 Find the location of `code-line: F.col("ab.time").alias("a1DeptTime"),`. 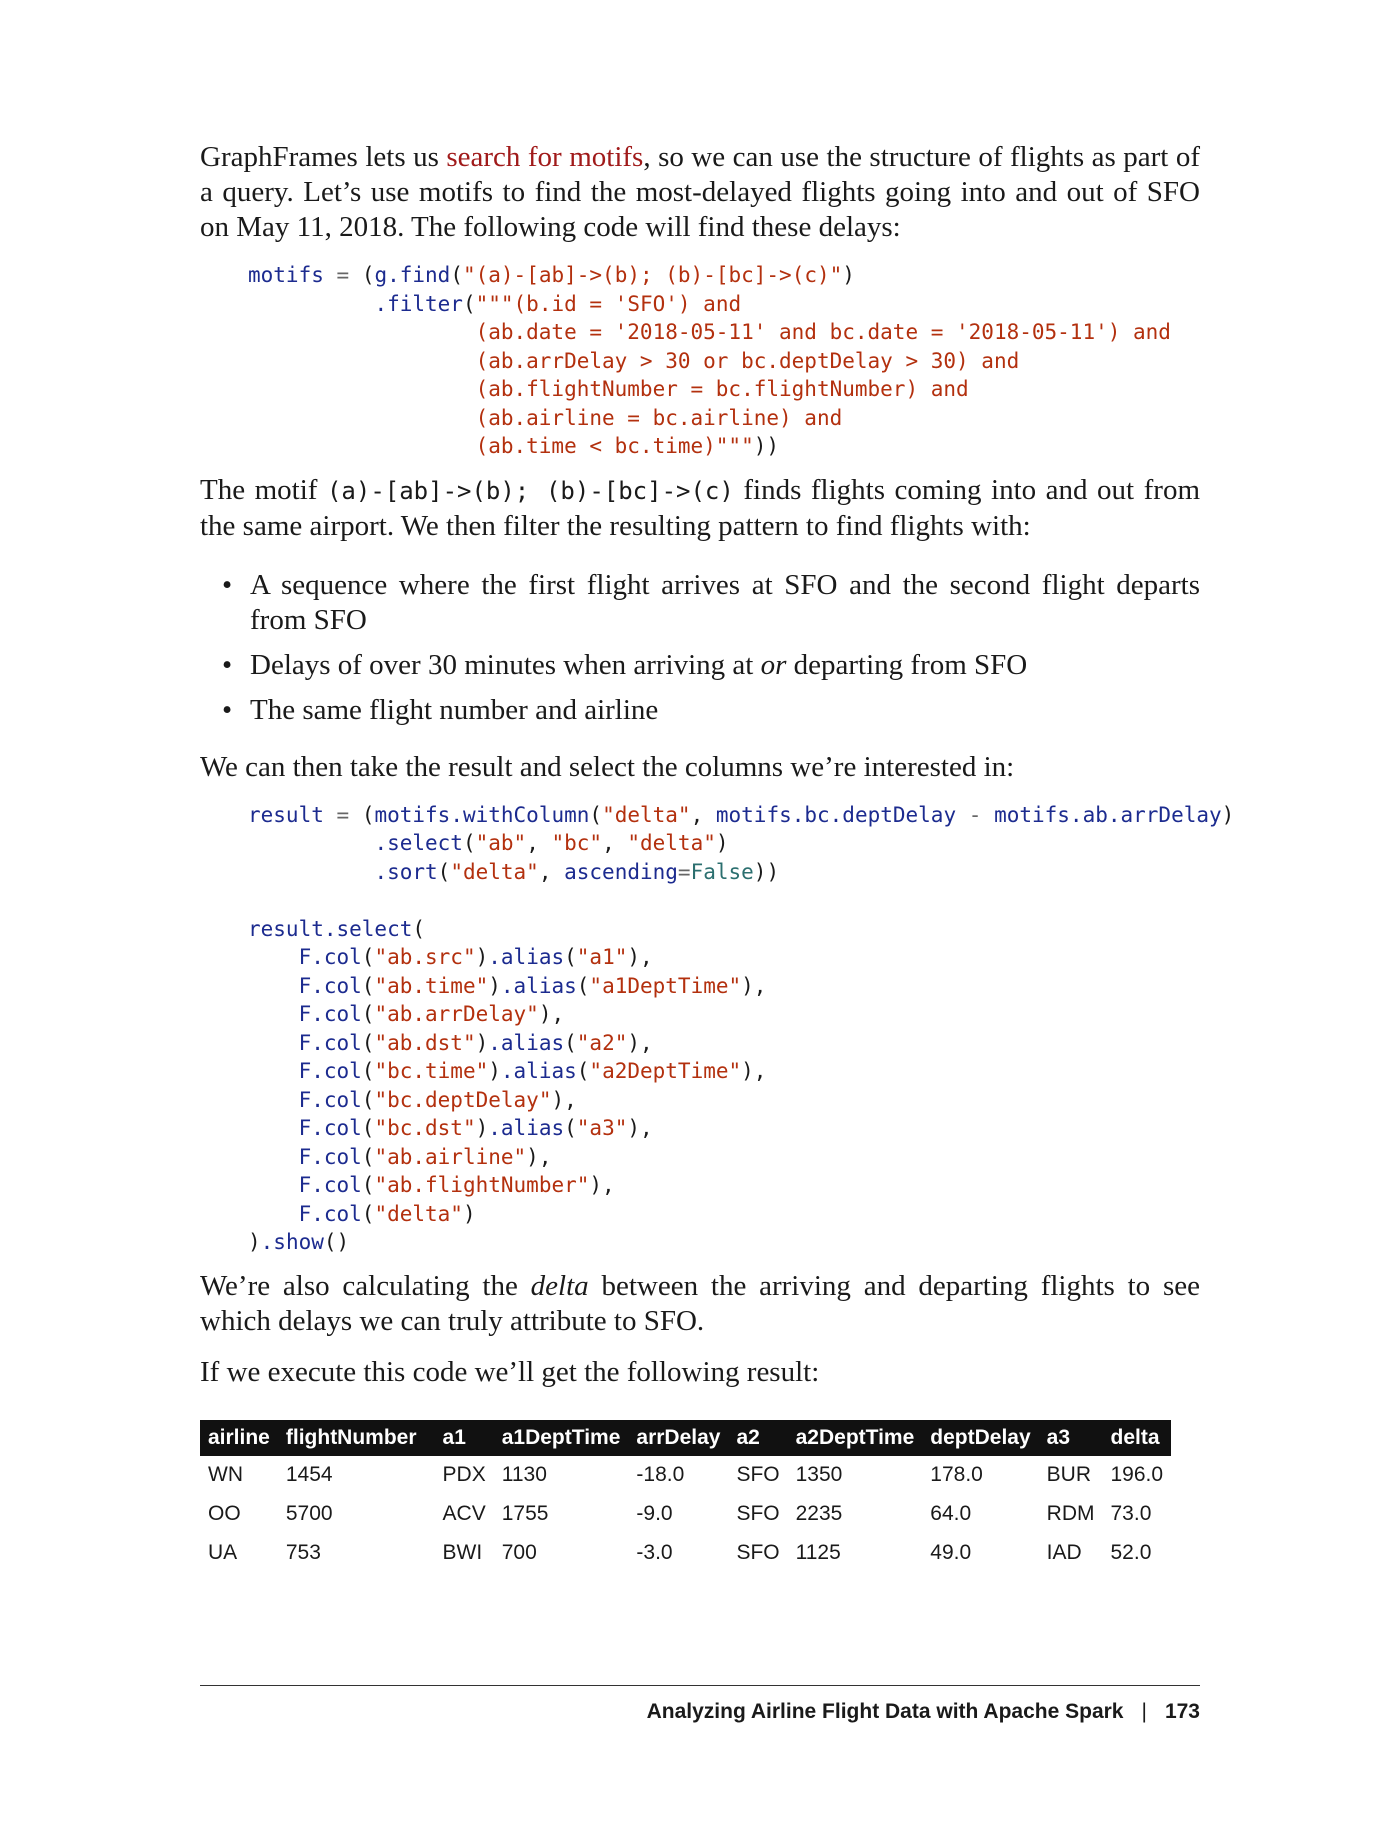

code-line: F.col("ab.time").alias("a1DeptTime"), is located at coordinates (532, 985).